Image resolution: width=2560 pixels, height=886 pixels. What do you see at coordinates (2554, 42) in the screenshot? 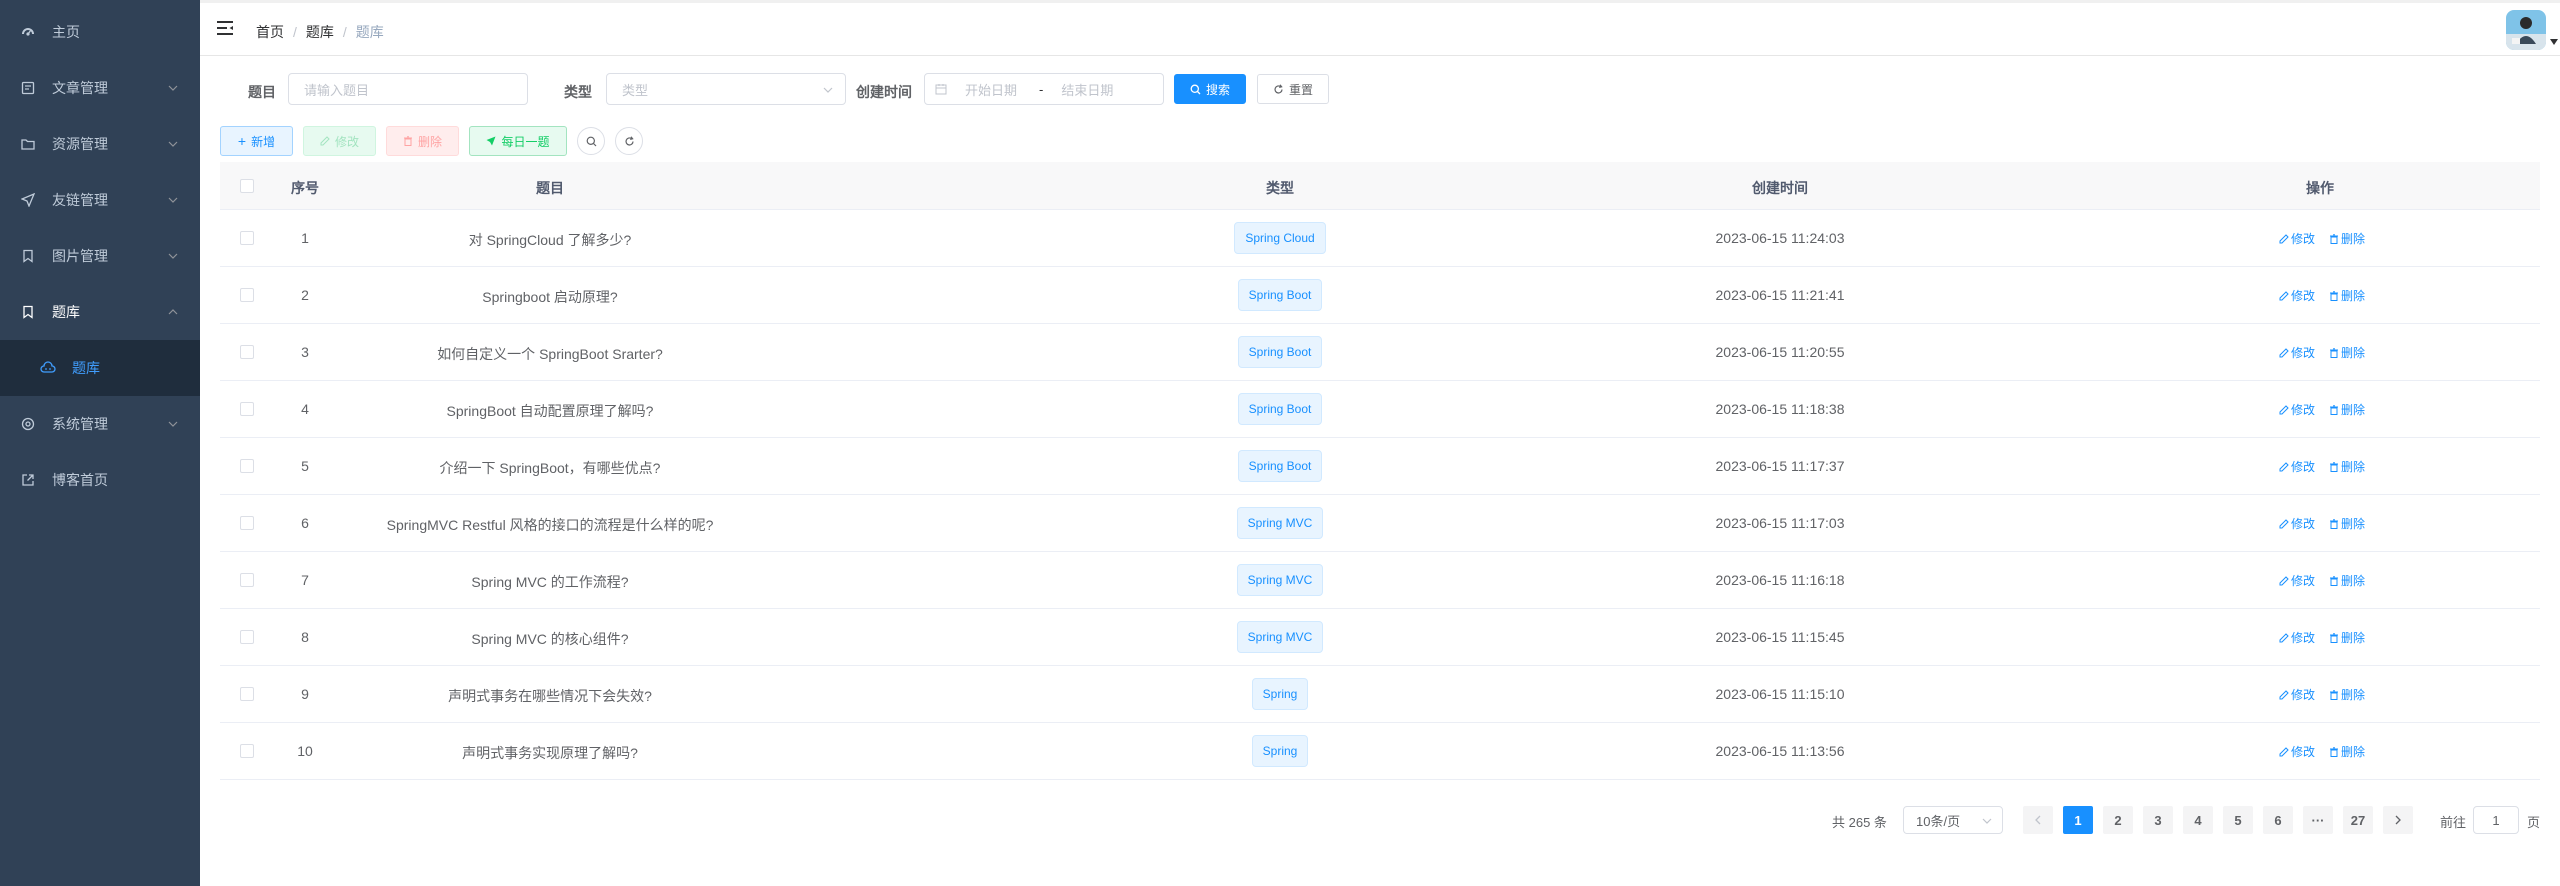
I see `caret-down-icon` at bounding box center [2554, 42].